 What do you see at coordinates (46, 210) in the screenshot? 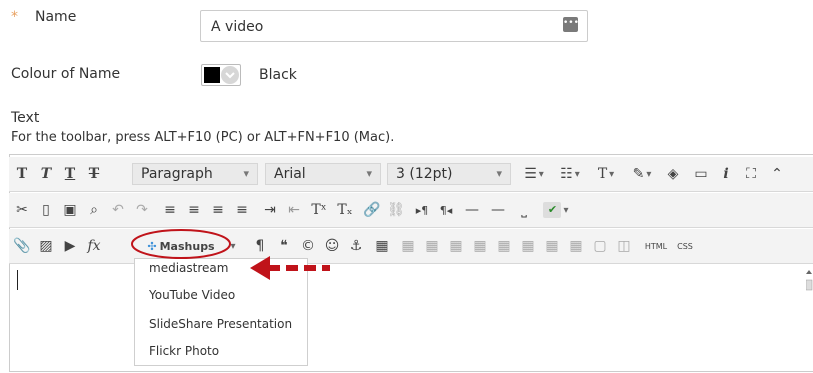
I see `copy-icon: ▯` at bounding box center [46, 210].